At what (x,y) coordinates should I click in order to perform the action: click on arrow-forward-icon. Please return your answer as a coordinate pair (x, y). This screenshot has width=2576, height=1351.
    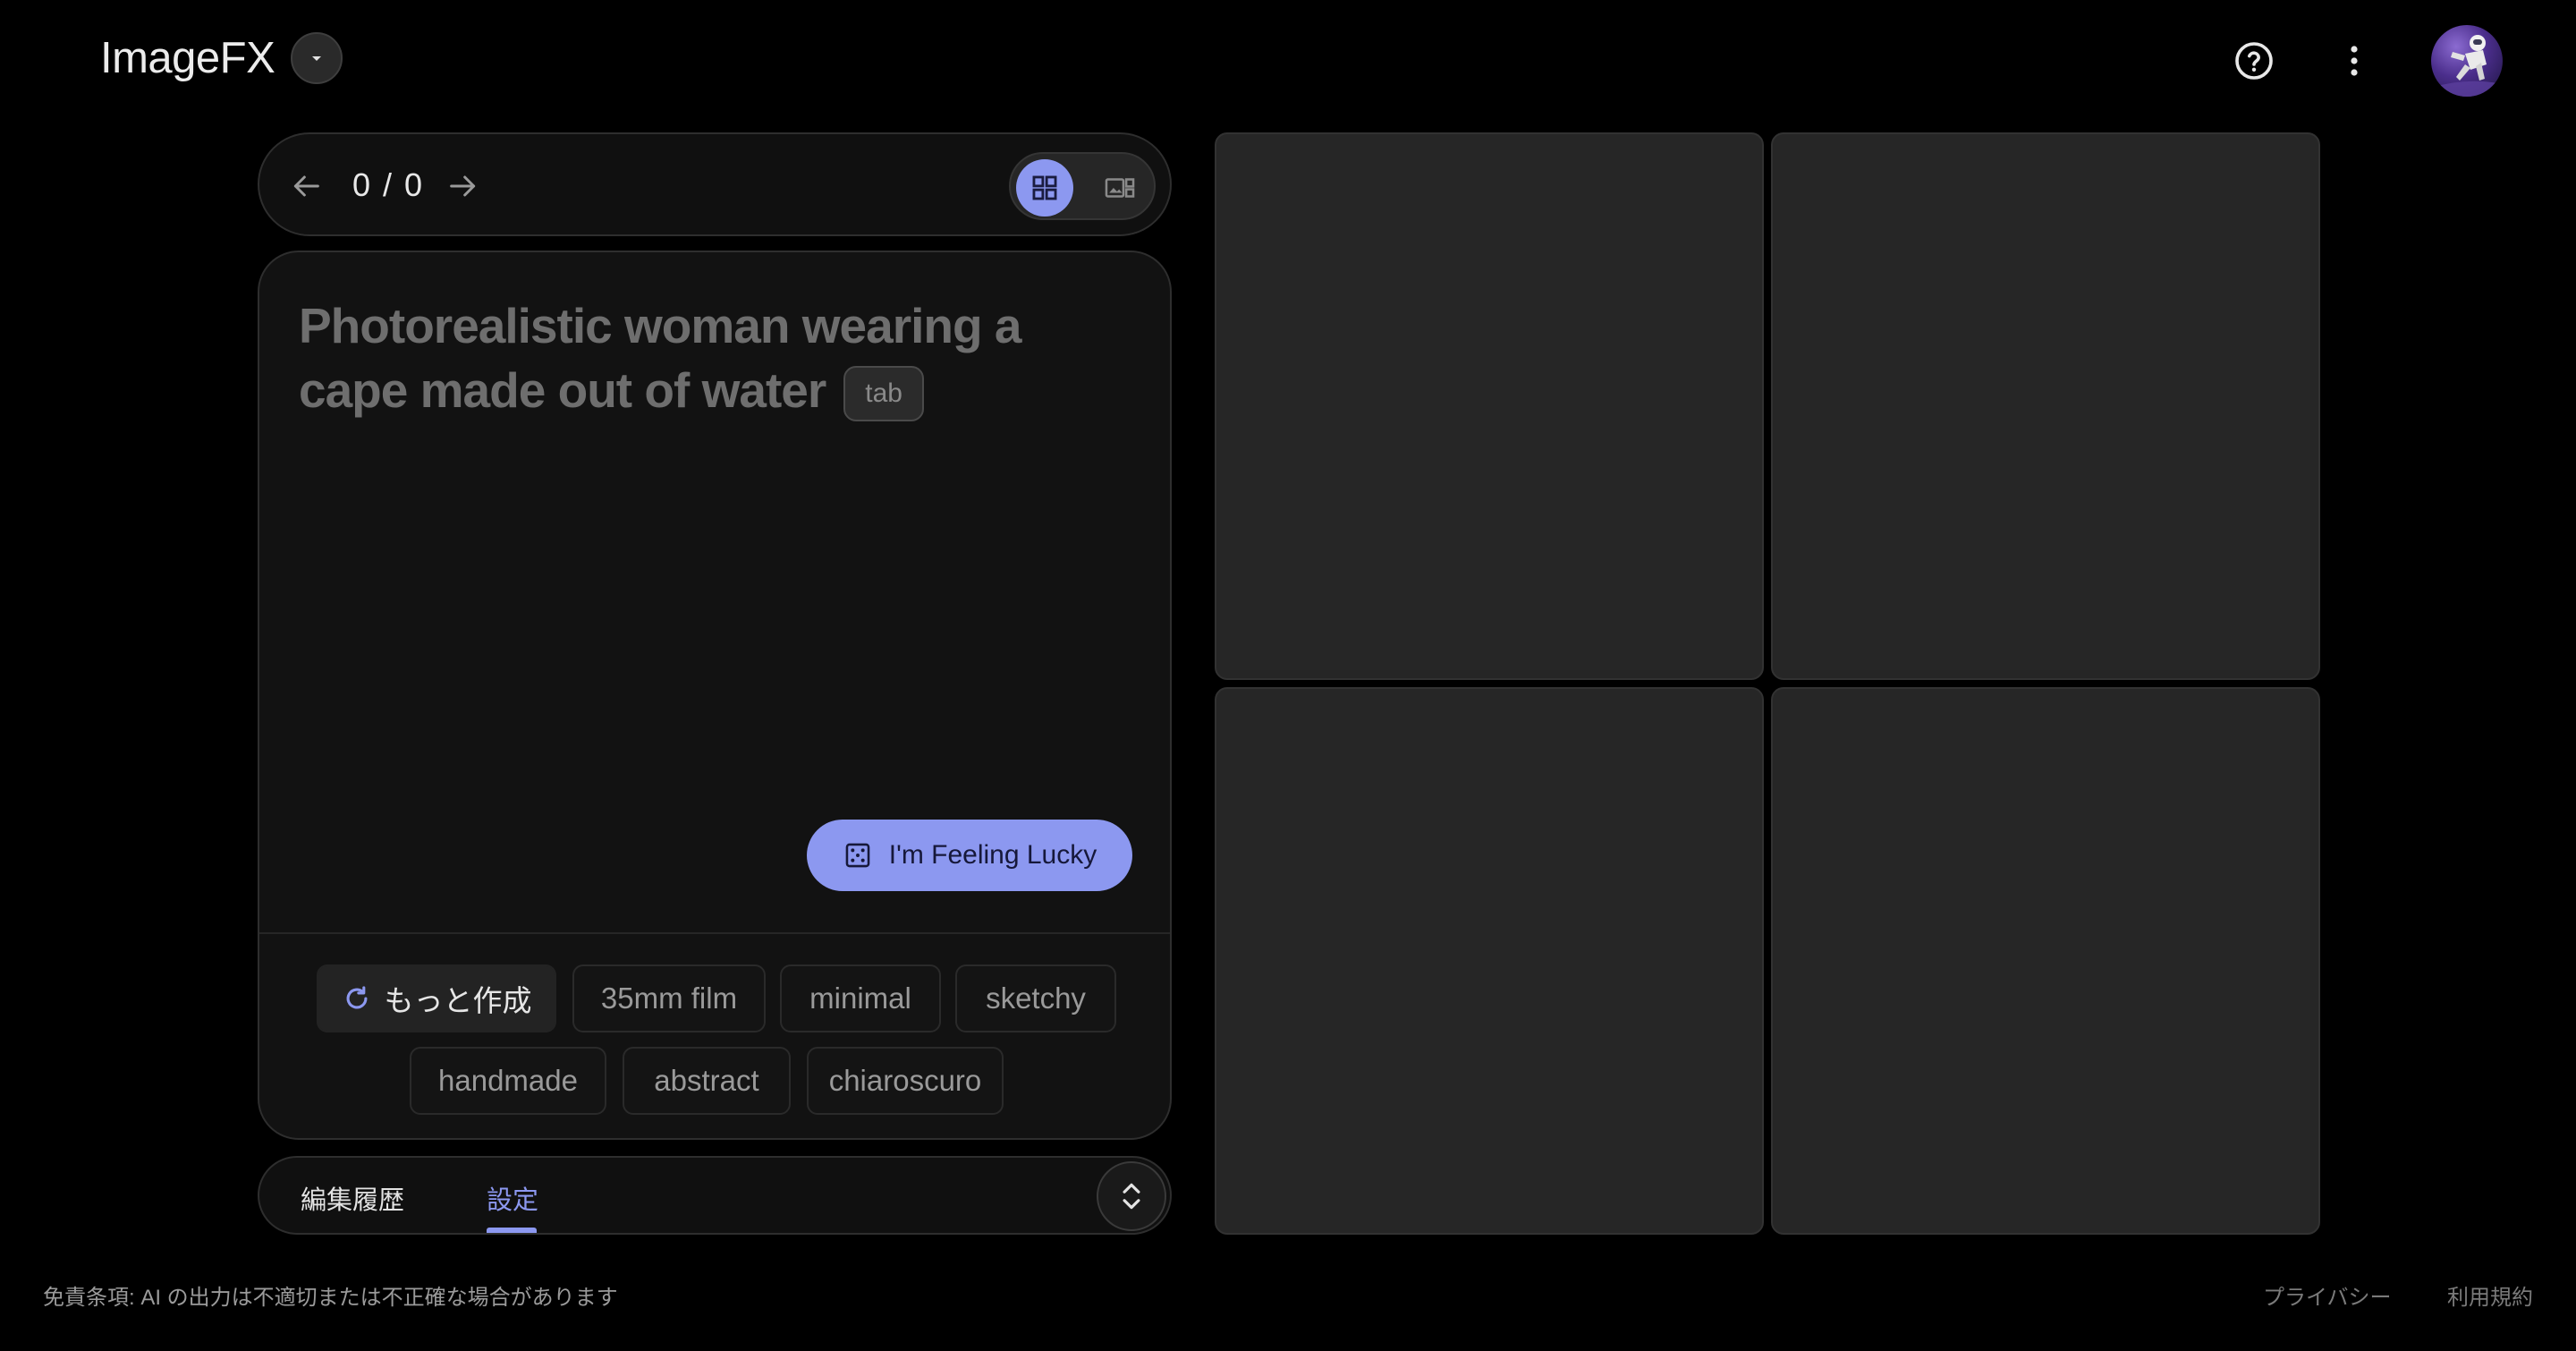
    Looking at the image, I should click on (463, 186).